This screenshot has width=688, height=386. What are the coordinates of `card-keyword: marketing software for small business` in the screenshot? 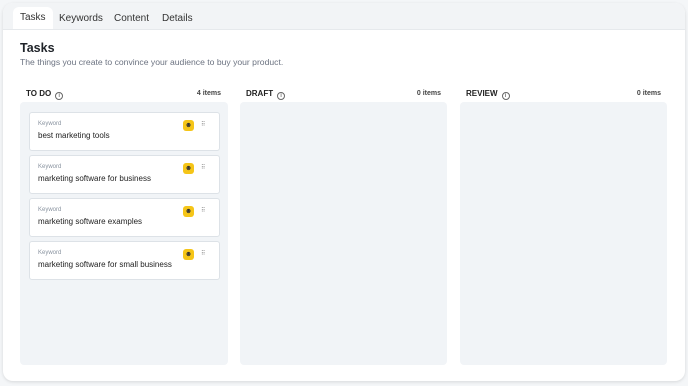 It's located at (105, 264).